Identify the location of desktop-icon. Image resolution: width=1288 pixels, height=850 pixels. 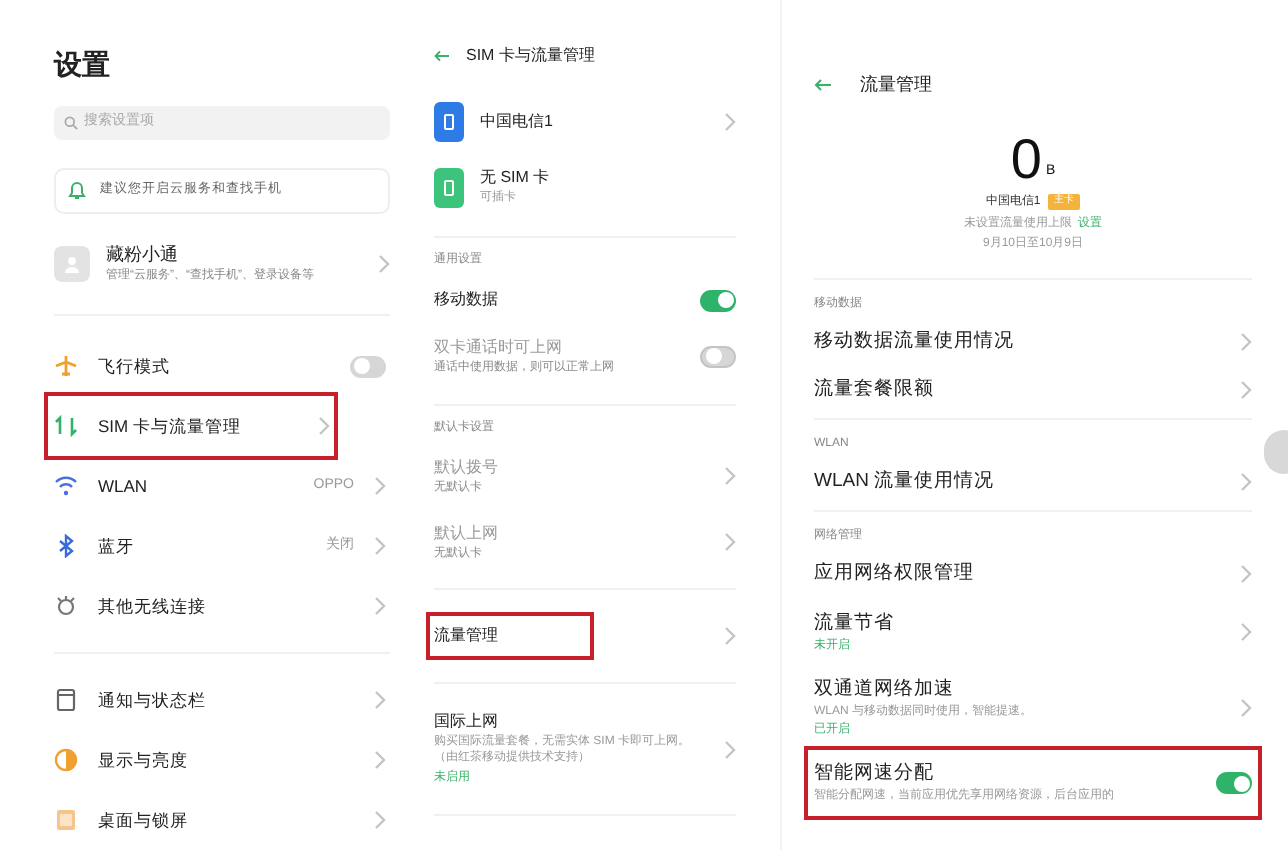
(66, 820).